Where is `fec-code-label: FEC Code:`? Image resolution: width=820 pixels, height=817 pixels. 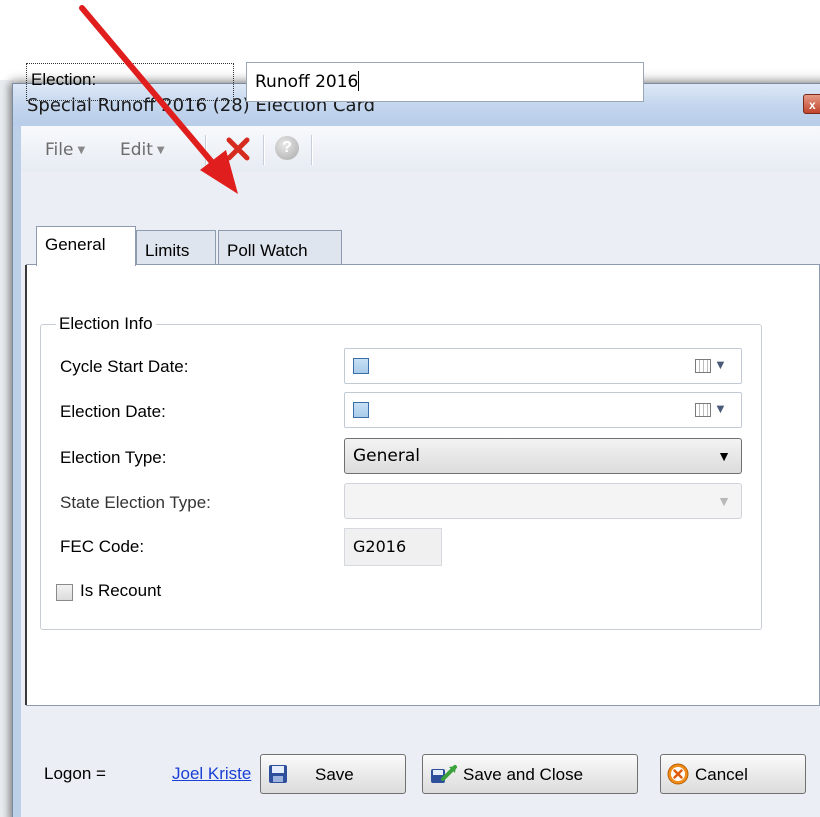 fec-code-label: FEC Code: is located at coordinates (102, 546).